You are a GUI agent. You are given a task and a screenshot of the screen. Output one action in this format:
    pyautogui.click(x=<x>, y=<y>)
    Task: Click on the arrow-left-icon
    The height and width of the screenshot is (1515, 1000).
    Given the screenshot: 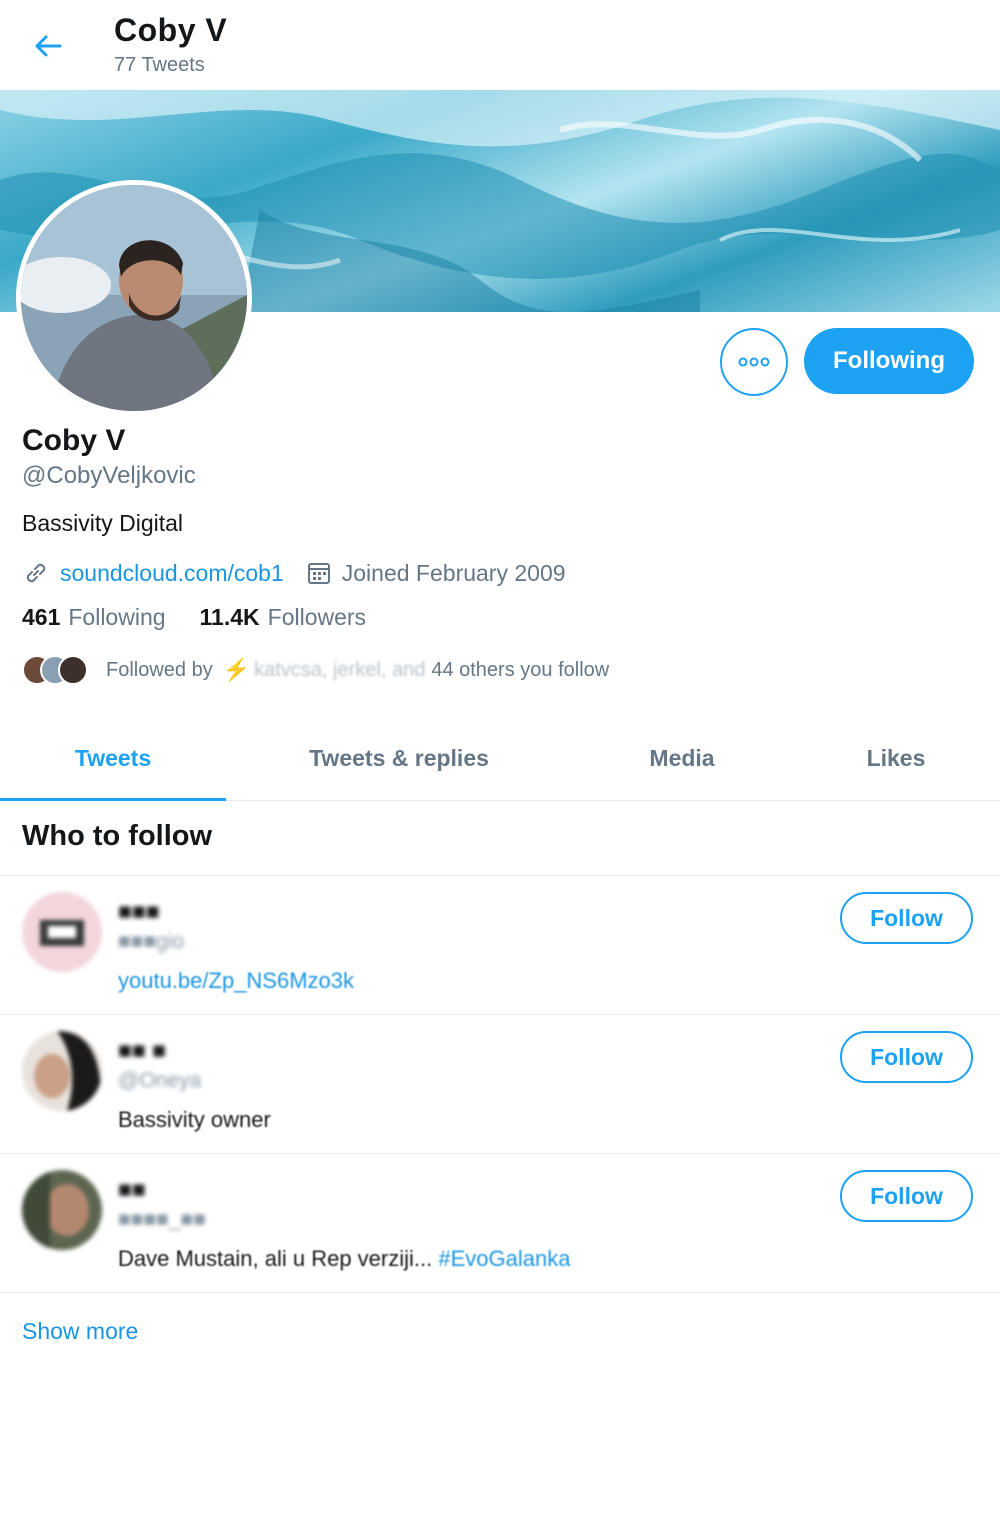 What is the action you would take?
    pyautogui.click(x=48, y=46)
    